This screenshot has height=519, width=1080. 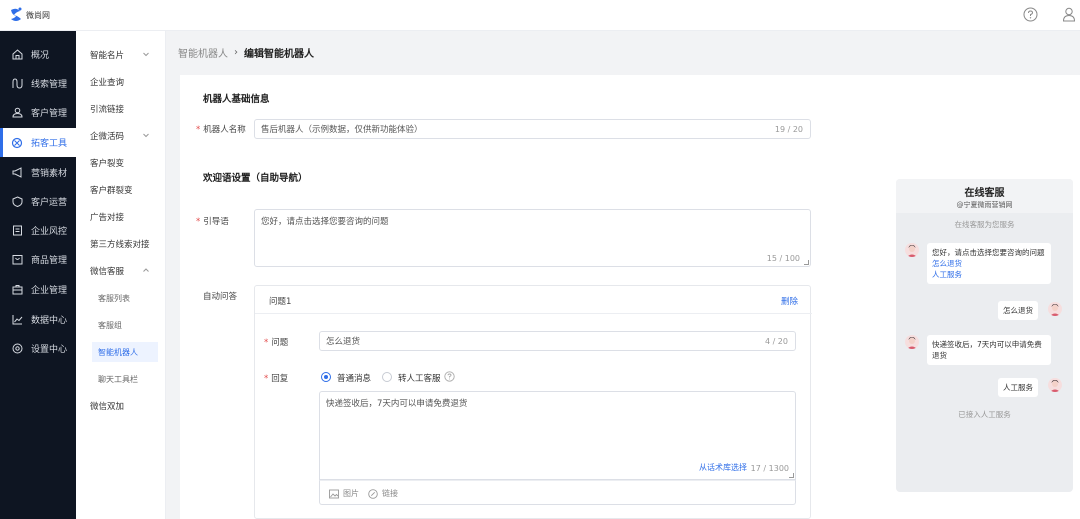 I want to click on subnav-item-wechat-service: 微信客服, so click(x=126, y=271).